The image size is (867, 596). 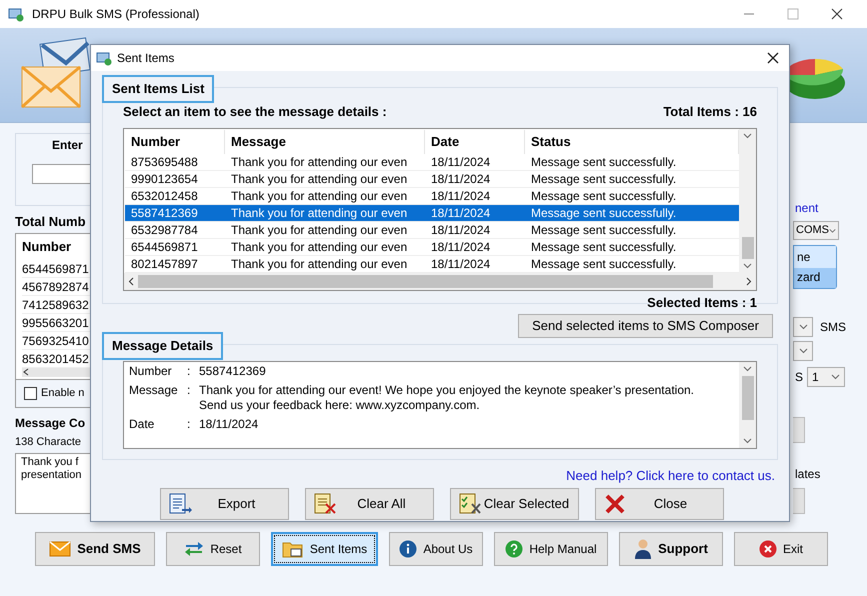 I want to click on table-row: 6532987784 Thank you for attending our even 18/11/2024 Message sent successfully., so click(x=432, y=230).